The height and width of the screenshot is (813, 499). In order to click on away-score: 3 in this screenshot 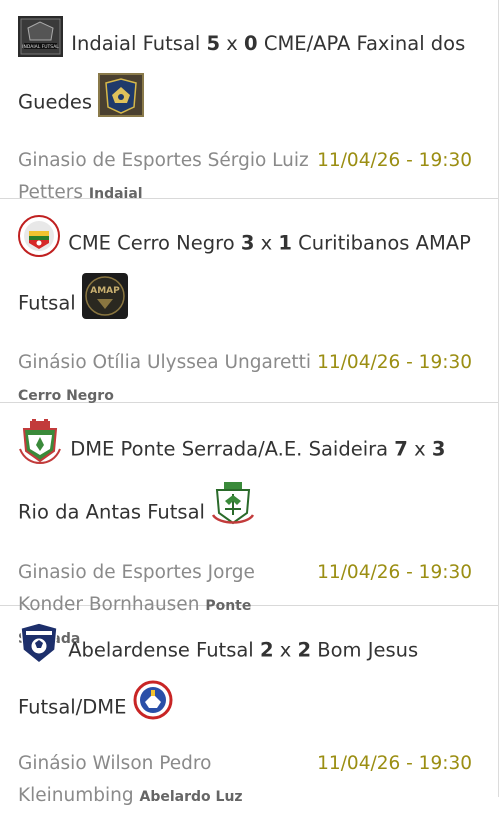, I will do `click(438, 449)`.